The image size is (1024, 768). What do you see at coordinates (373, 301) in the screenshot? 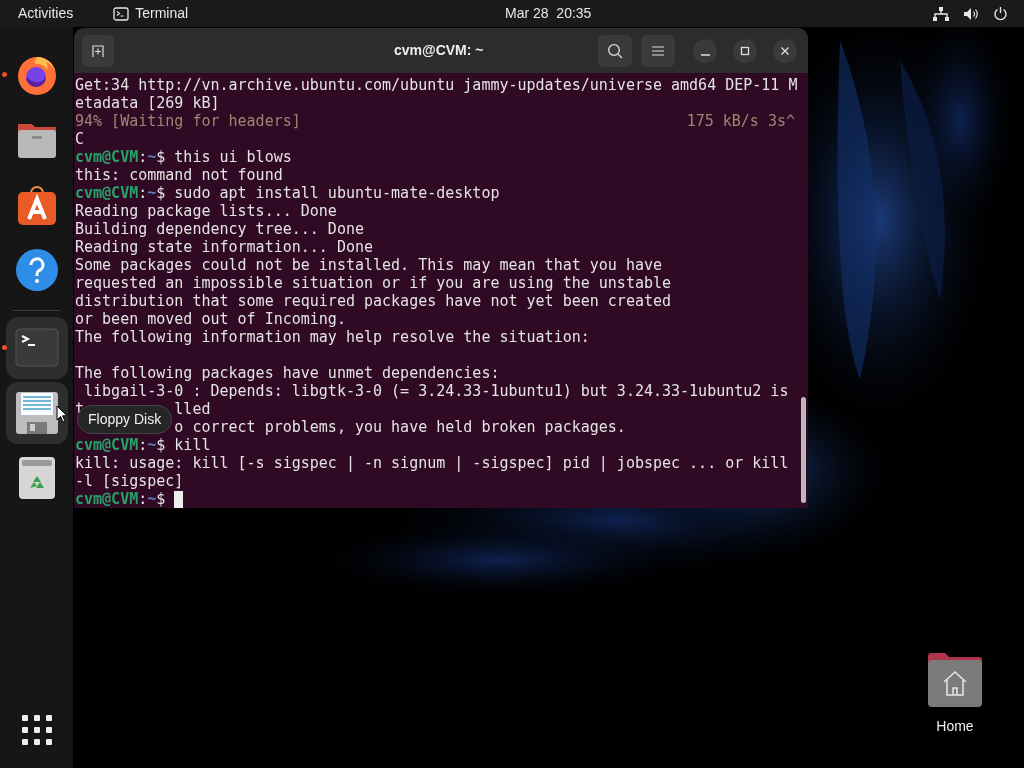
I see `terminal-line: distribution that some required packages have not yet been created` at bounding box center [373, 301].